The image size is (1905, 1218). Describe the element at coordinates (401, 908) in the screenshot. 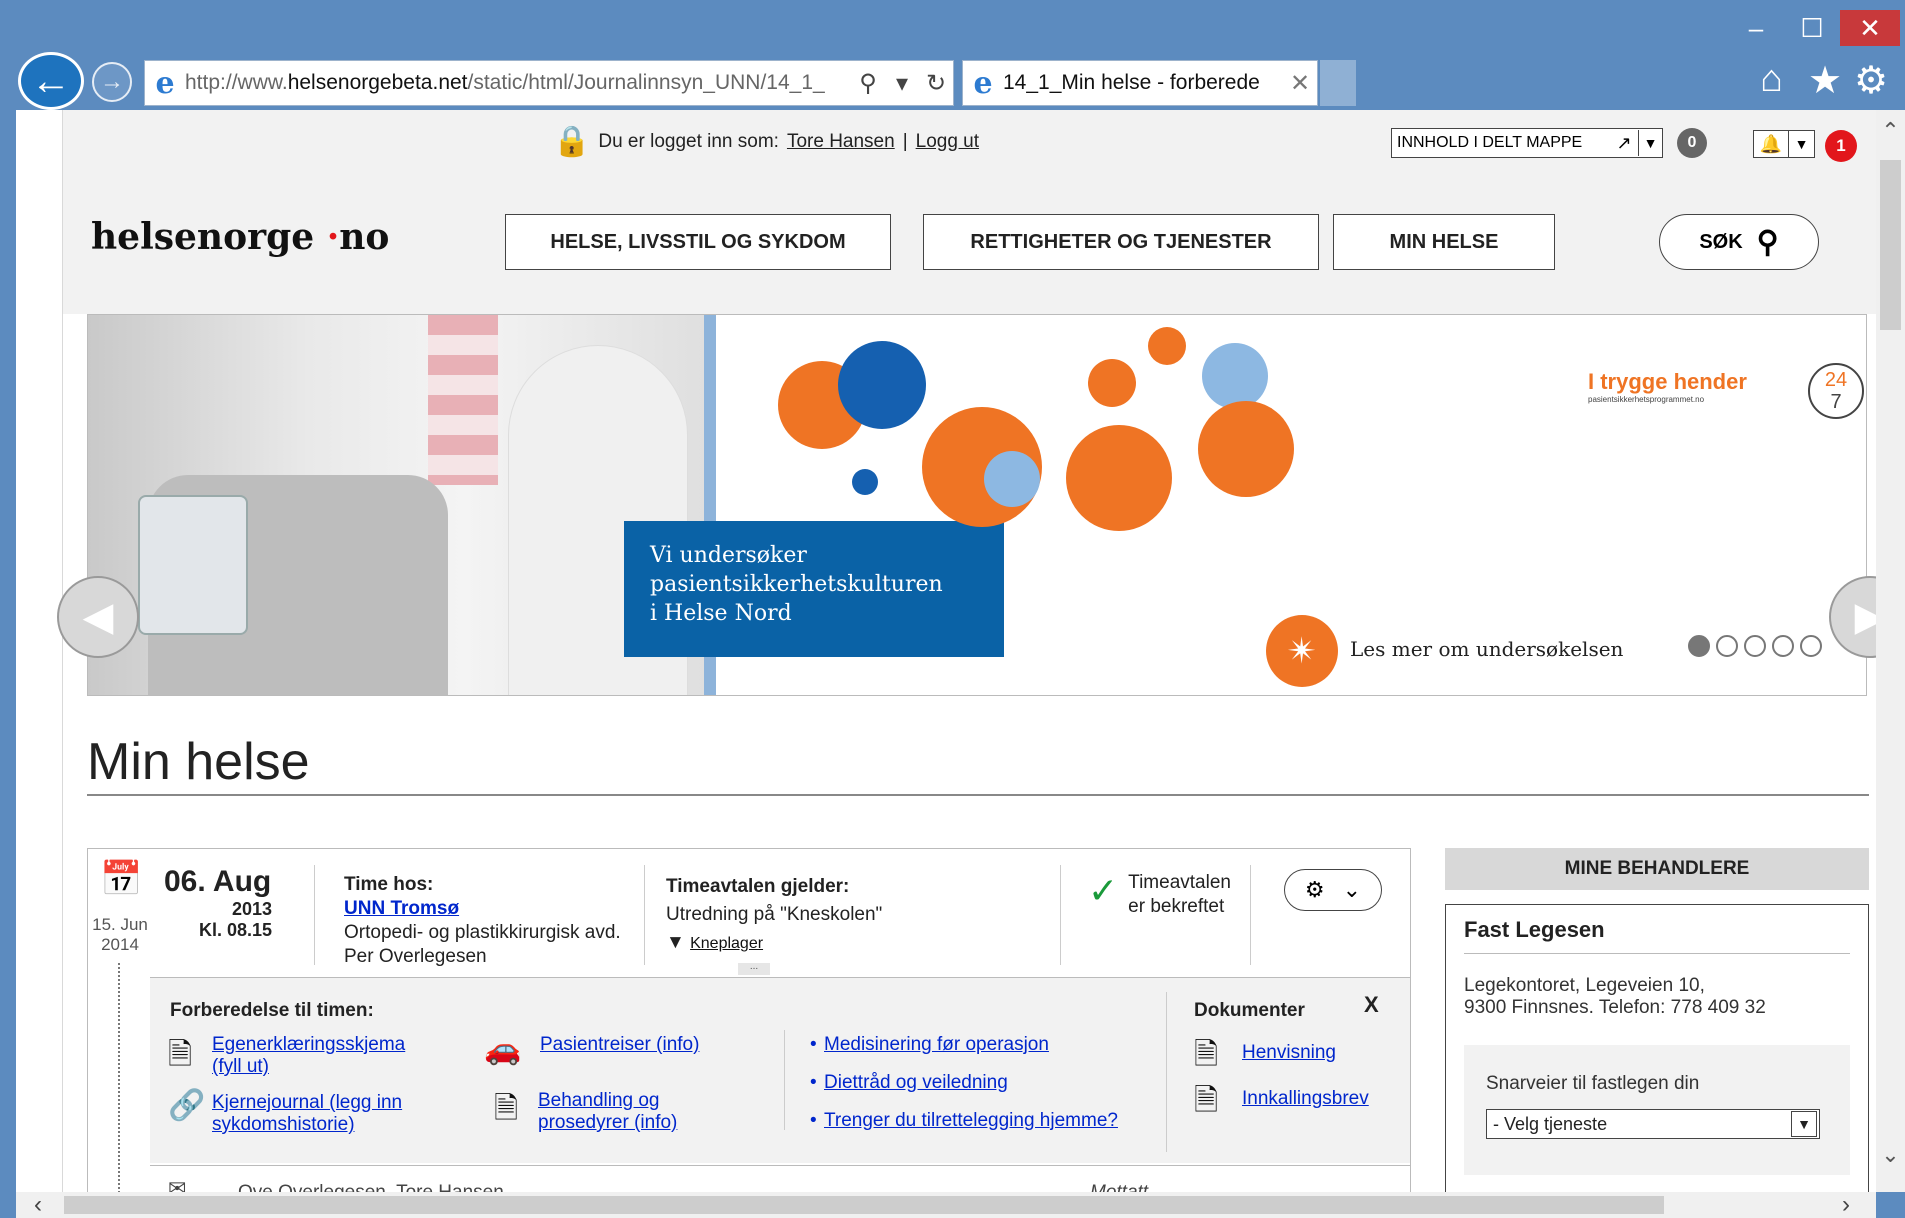

I see `location-link: UNN Tromsø` at that location.